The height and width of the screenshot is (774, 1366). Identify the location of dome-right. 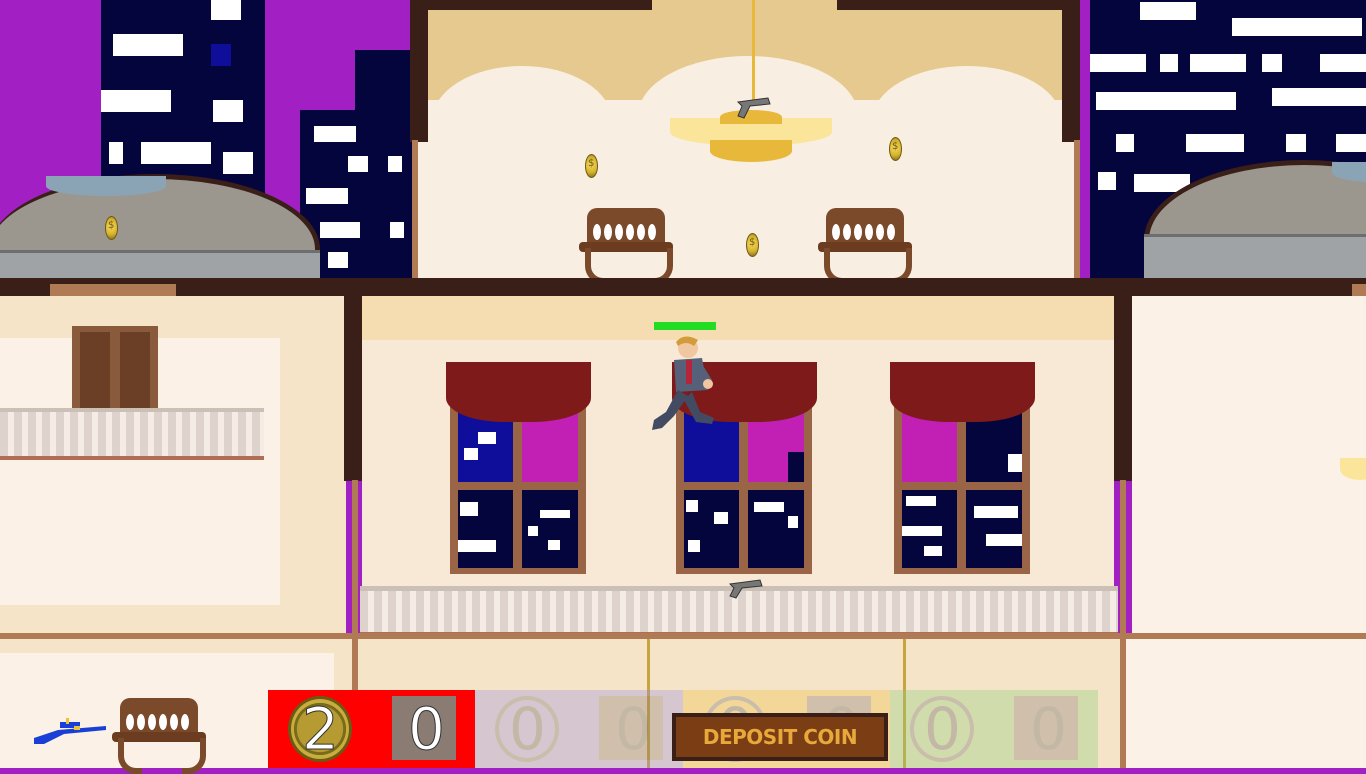
(1255, 240).